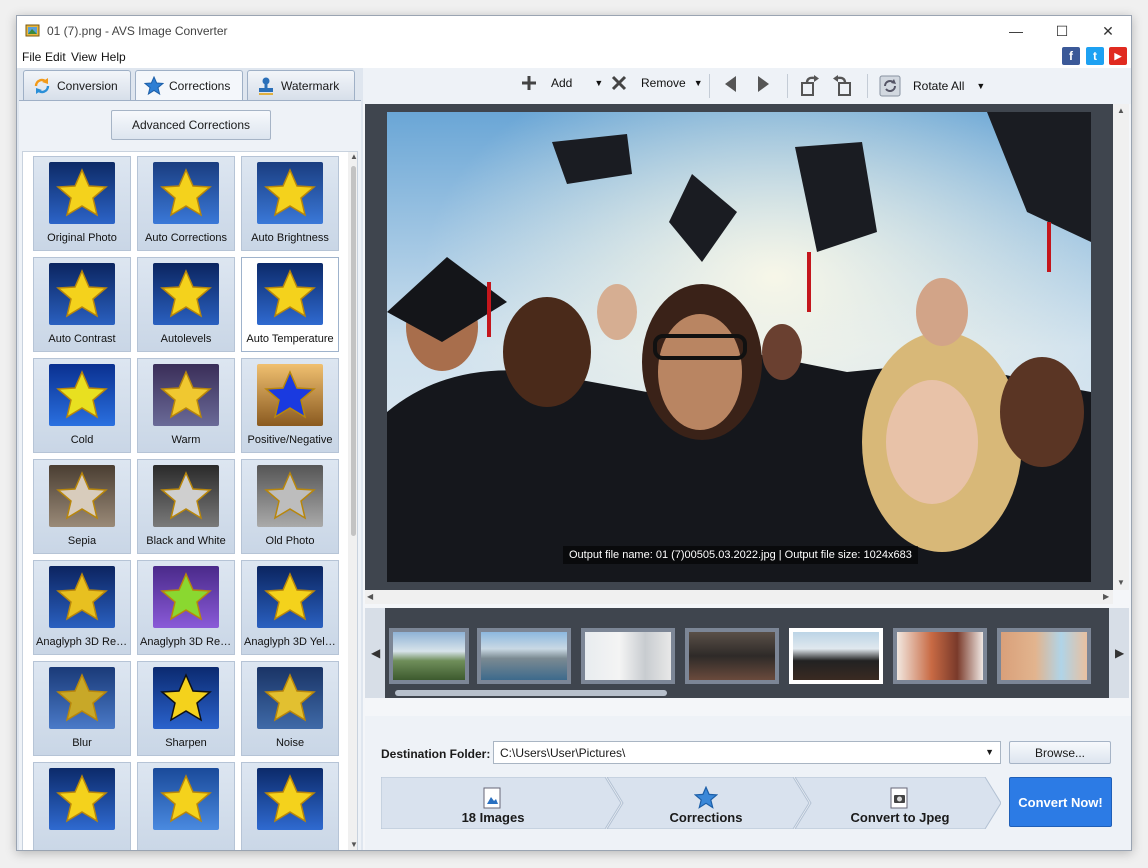  Describe the element at coordinates (493, 803) in the screenshot. I see `step-images: 18 Images` at that location.